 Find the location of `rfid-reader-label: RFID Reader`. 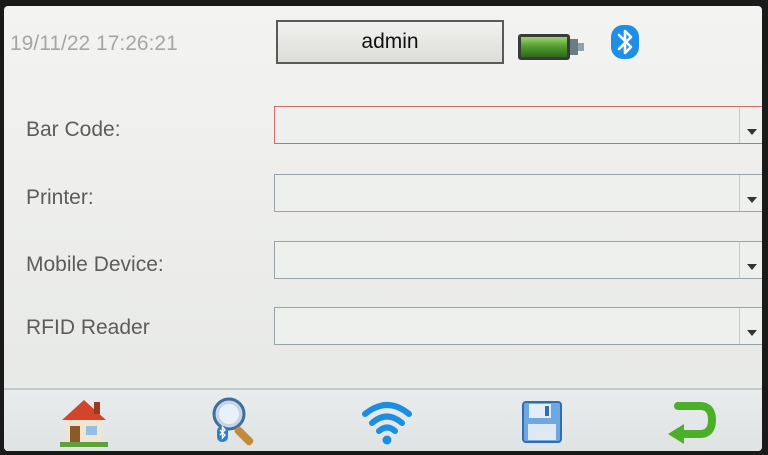

rfid-reader-label: RFID Reader is located at coordinates (88, 327).